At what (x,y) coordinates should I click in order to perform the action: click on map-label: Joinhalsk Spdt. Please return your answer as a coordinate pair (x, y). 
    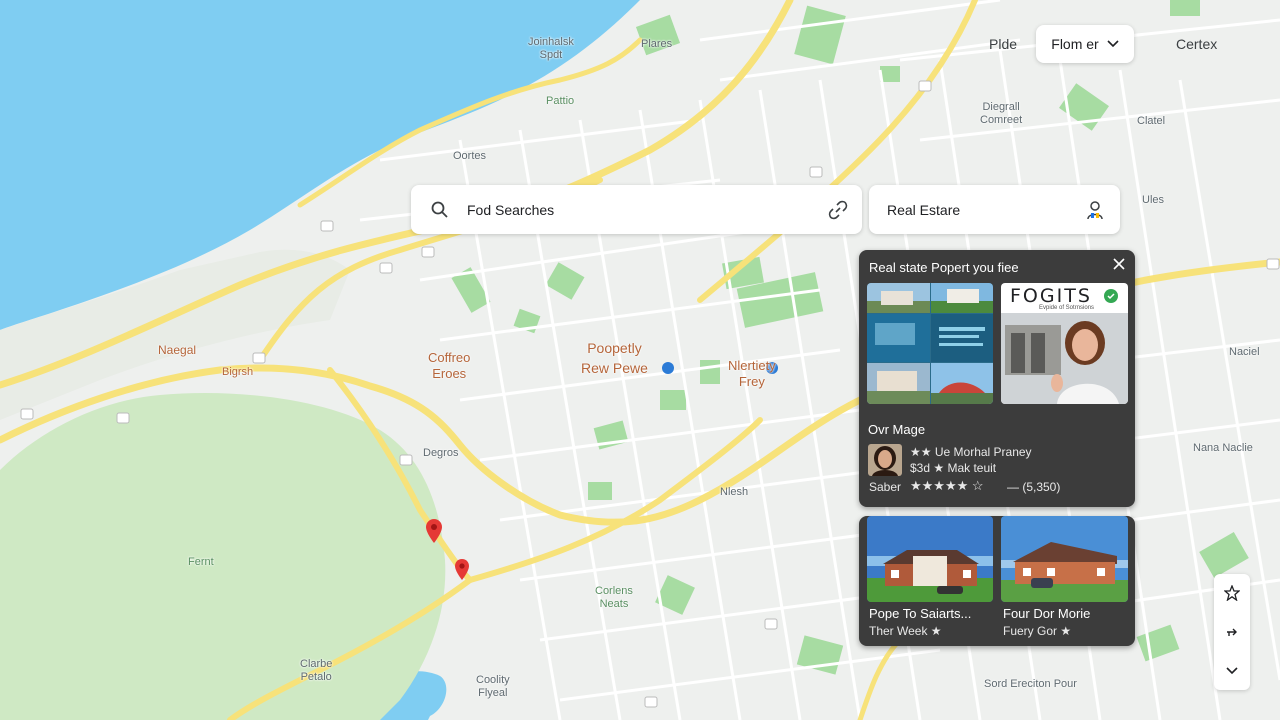
    Looking at the image, I should click on (551, 48).